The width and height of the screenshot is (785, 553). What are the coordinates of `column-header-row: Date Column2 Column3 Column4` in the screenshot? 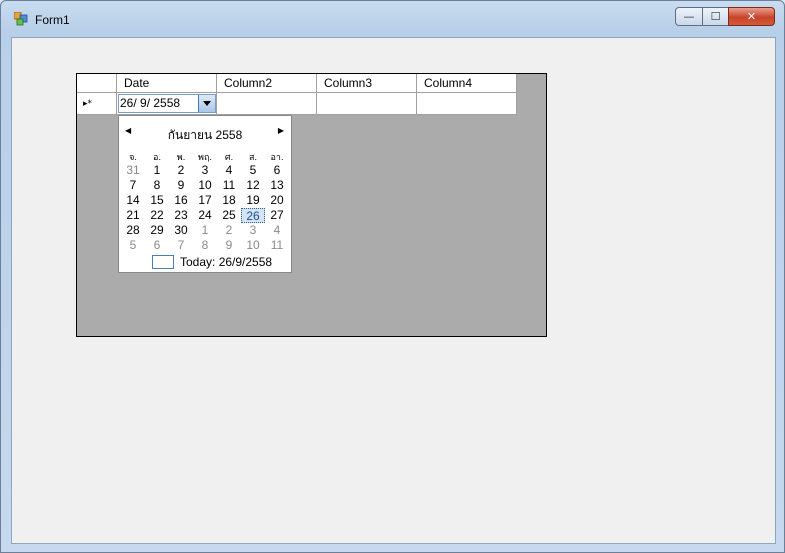 It's located at (297, 83).